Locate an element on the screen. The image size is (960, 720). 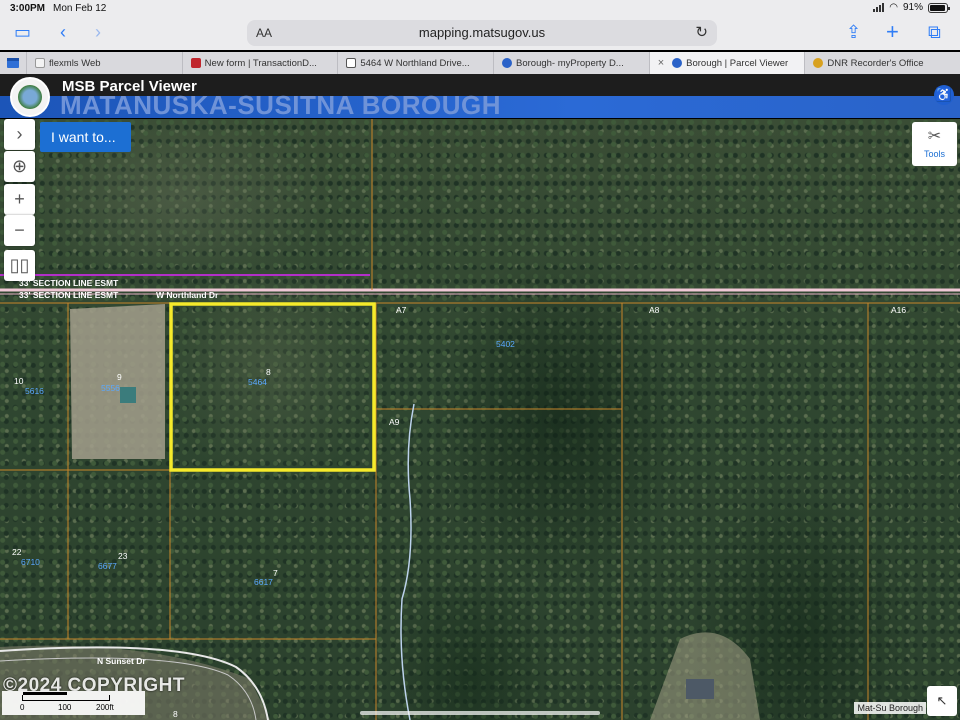
share-icon: ⇪ is located at coordinates (853, 32).